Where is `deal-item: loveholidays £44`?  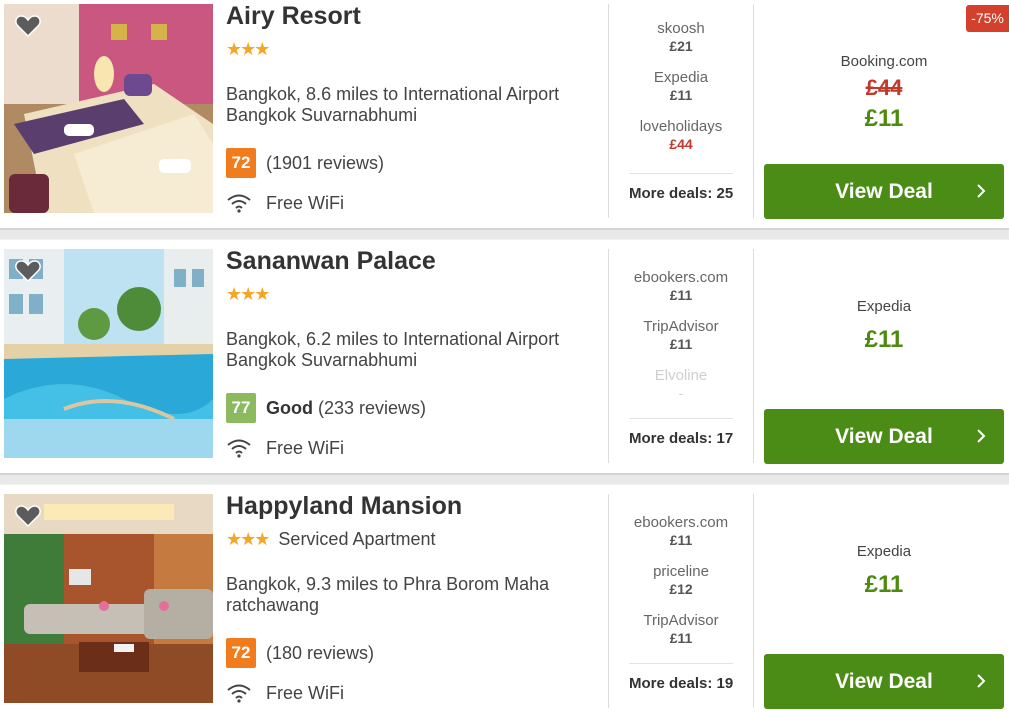
deal-item: loveholidays £44 is located at coordinates (681, 142).